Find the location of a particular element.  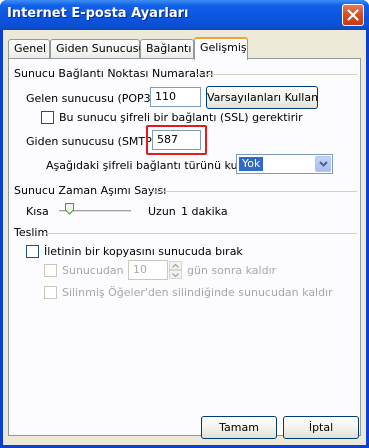

timeout-long-label: Uzun is located at coordinates (162, 211).